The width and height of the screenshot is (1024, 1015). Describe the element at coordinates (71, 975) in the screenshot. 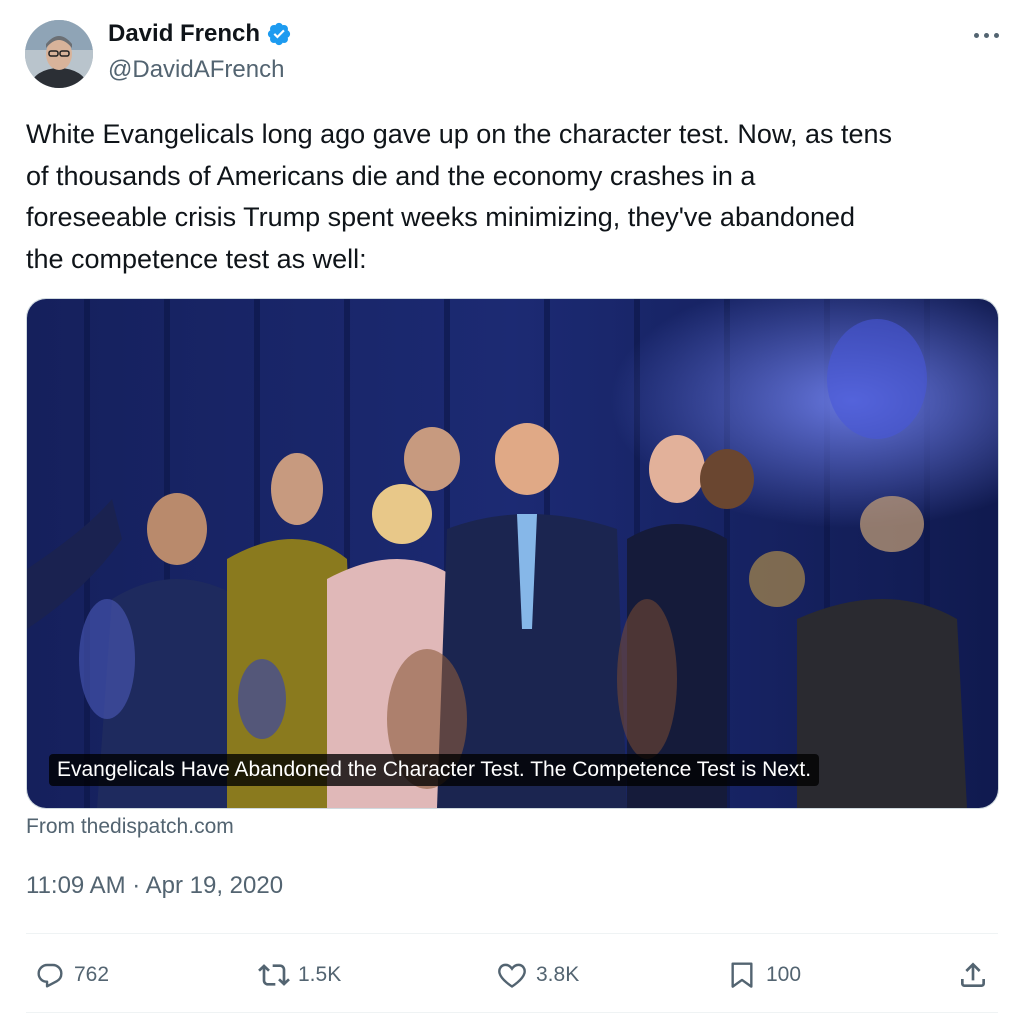

I see `reply-button: 762` at that location.